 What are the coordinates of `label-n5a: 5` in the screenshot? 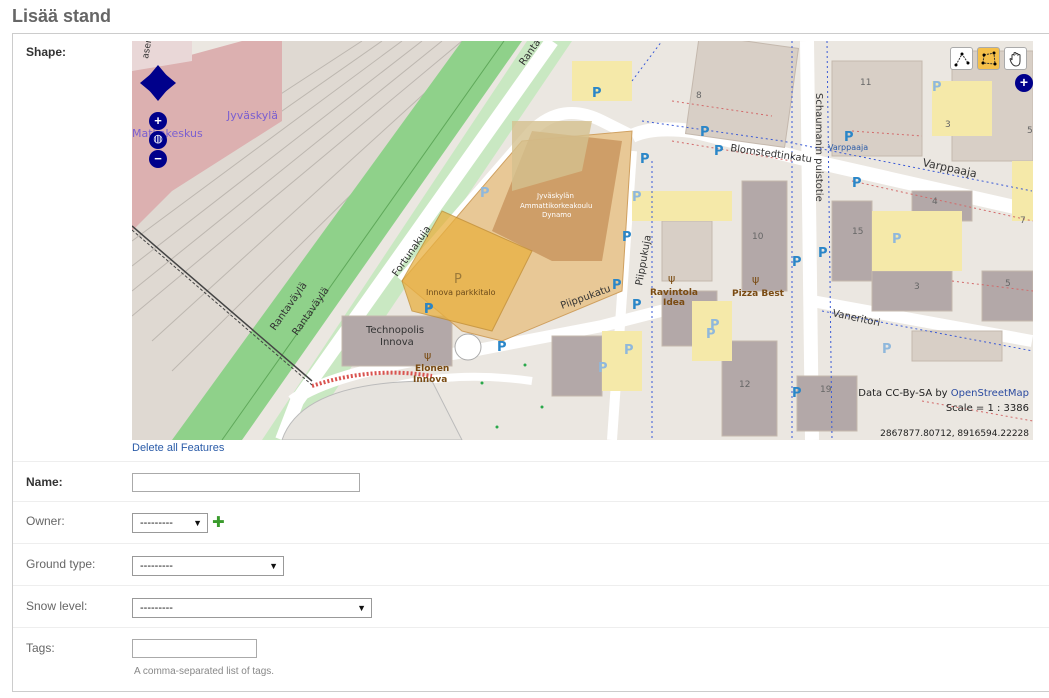 It's located at (1030, 131).